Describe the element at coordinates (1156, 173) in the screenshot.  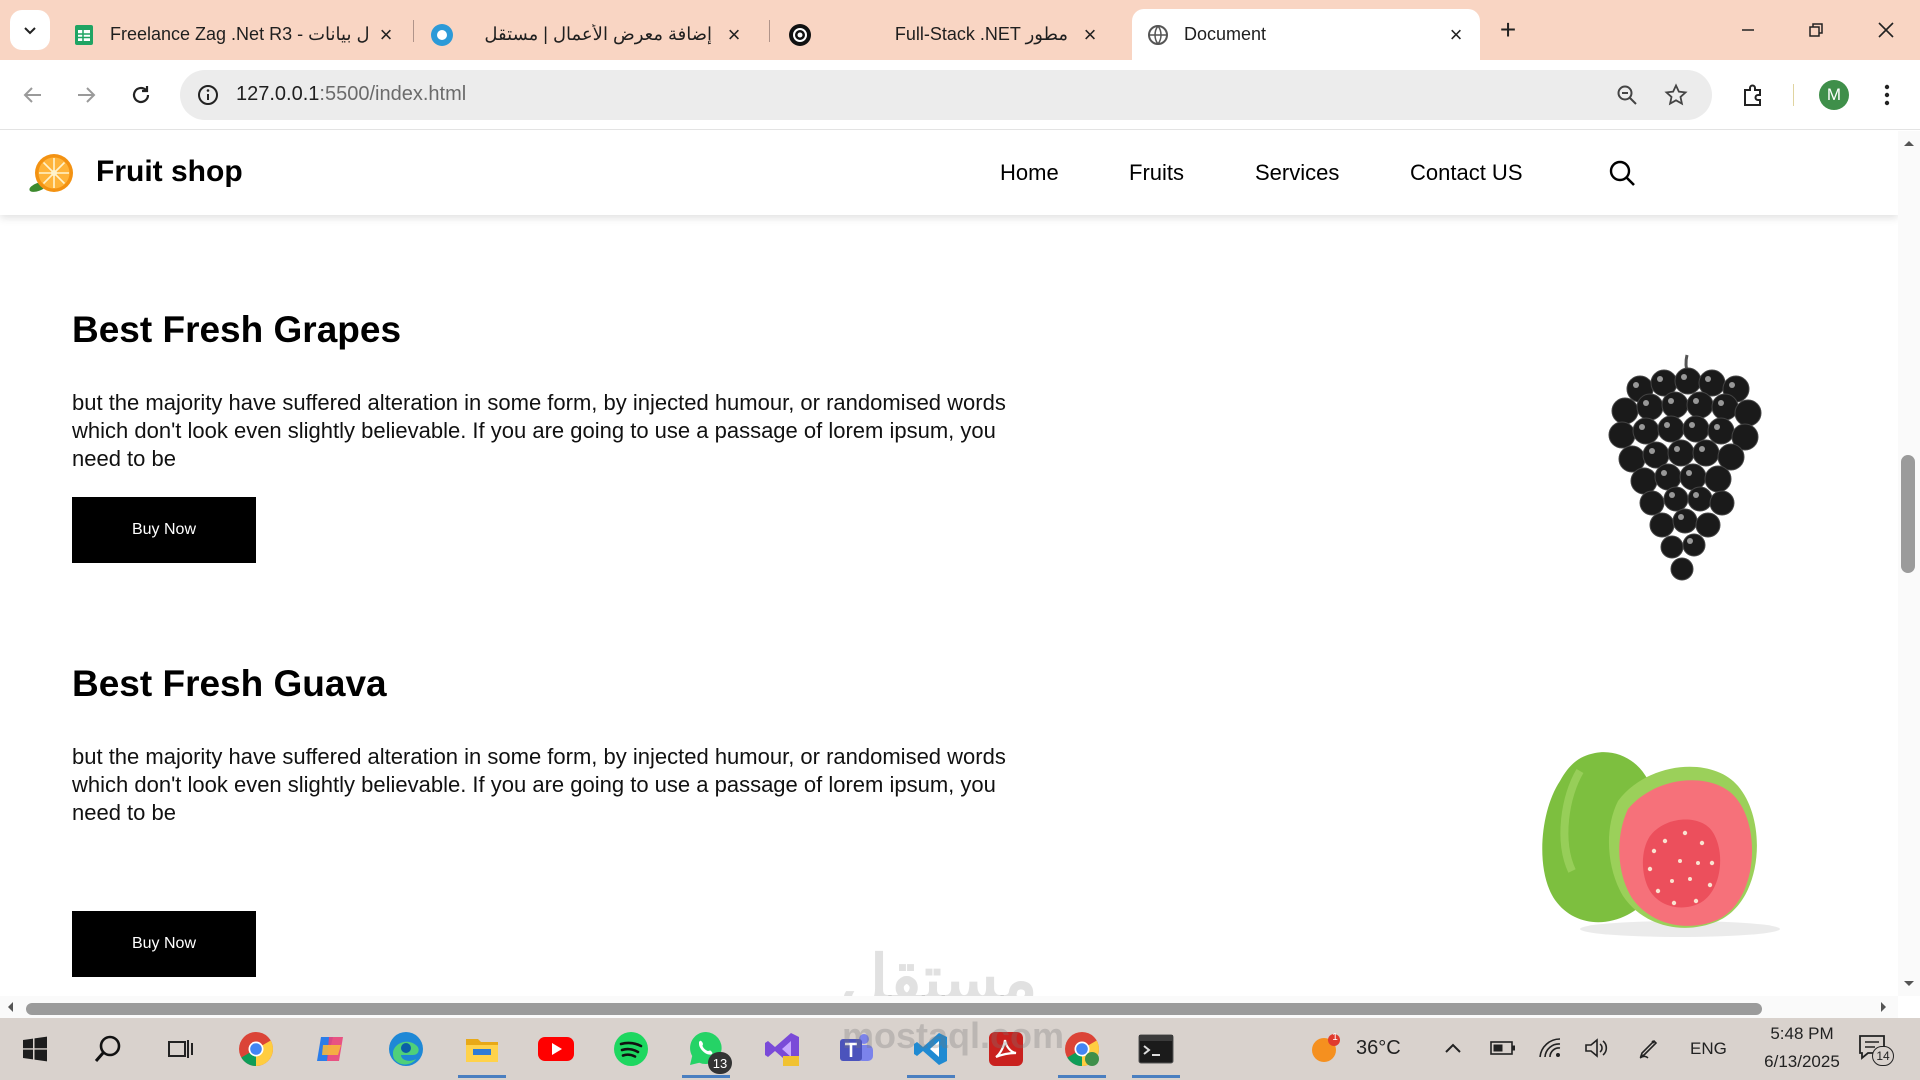
I see `nav-fruits: Fruits` at that location.